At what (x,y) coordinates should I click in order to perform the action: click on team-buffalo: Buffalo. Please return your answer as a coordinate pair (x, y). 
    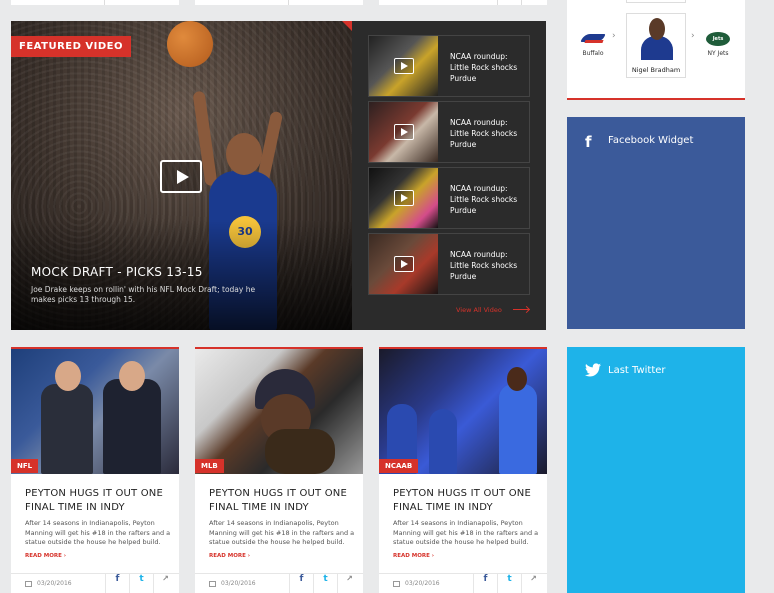
    Looking at the image, I should click on (593, 44).